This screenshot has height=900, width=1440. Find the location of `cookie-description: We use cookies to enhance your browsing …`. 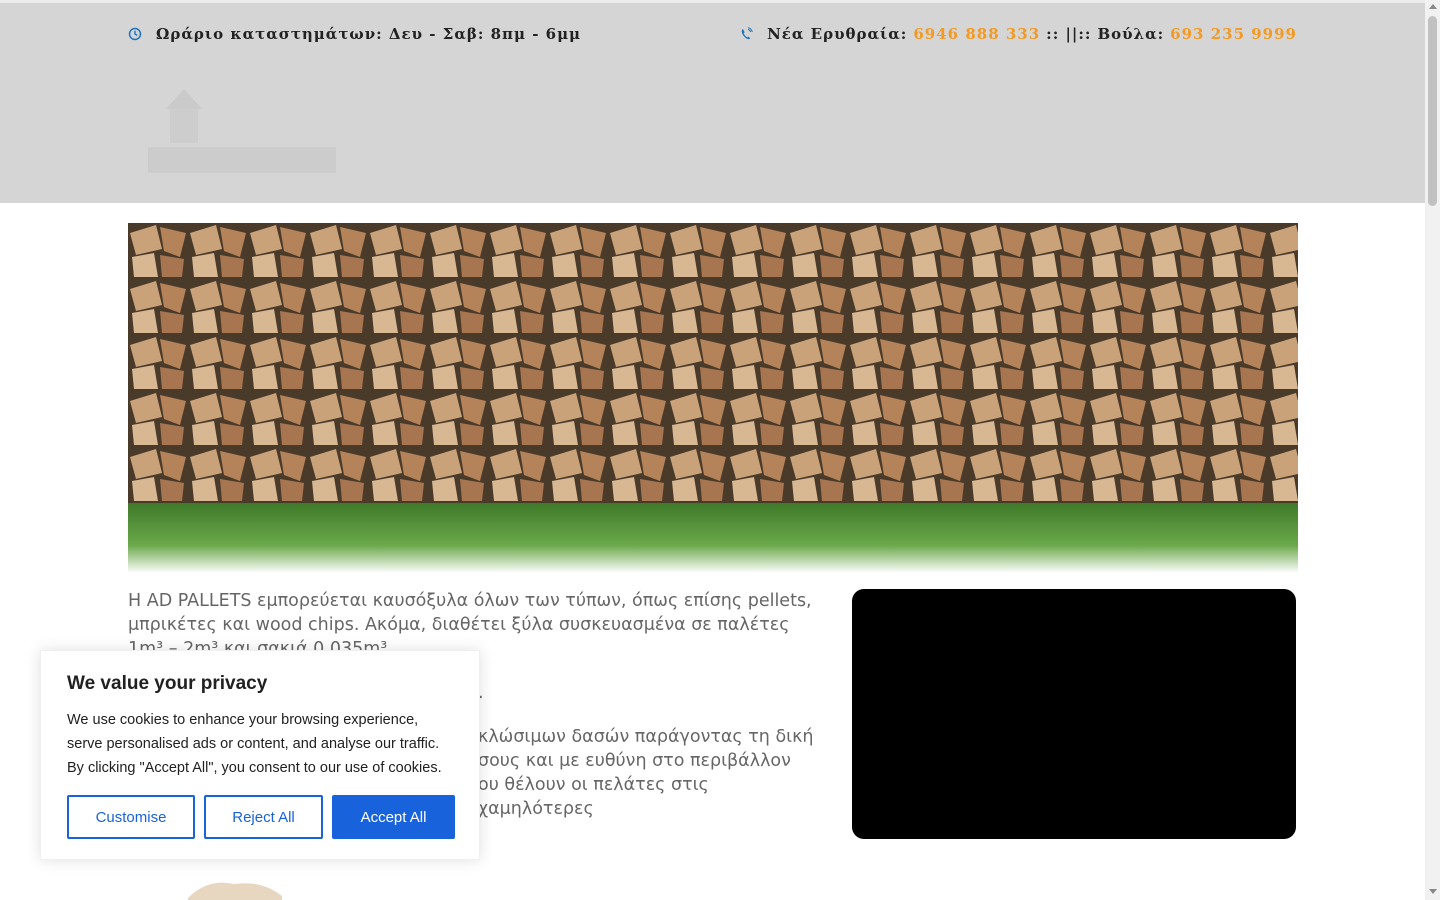

cookie-description: We use cookies to enhance your browsing … is located at coordinates (254, 744).